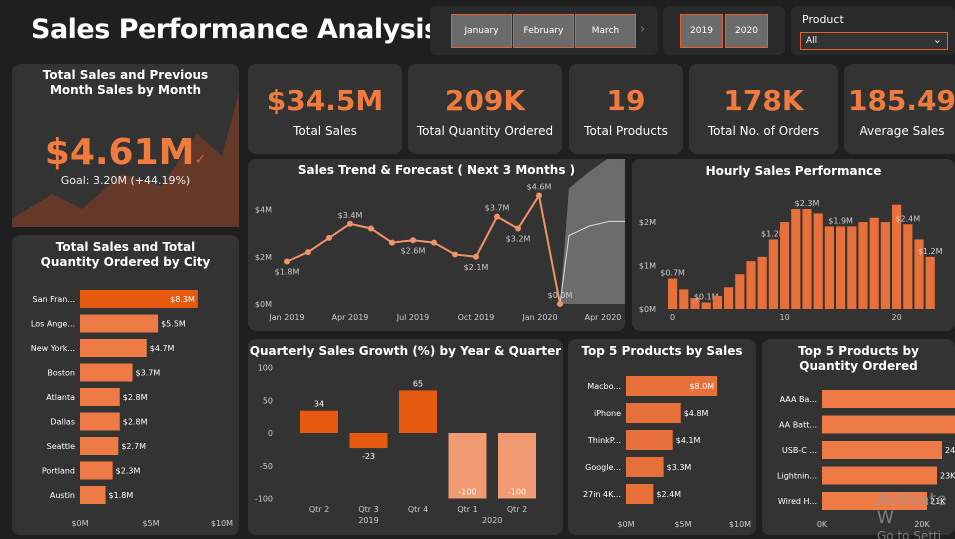 This screenshot has width=955, height=539. I want to click on year-button-2019: 2019, so click(701, 31).